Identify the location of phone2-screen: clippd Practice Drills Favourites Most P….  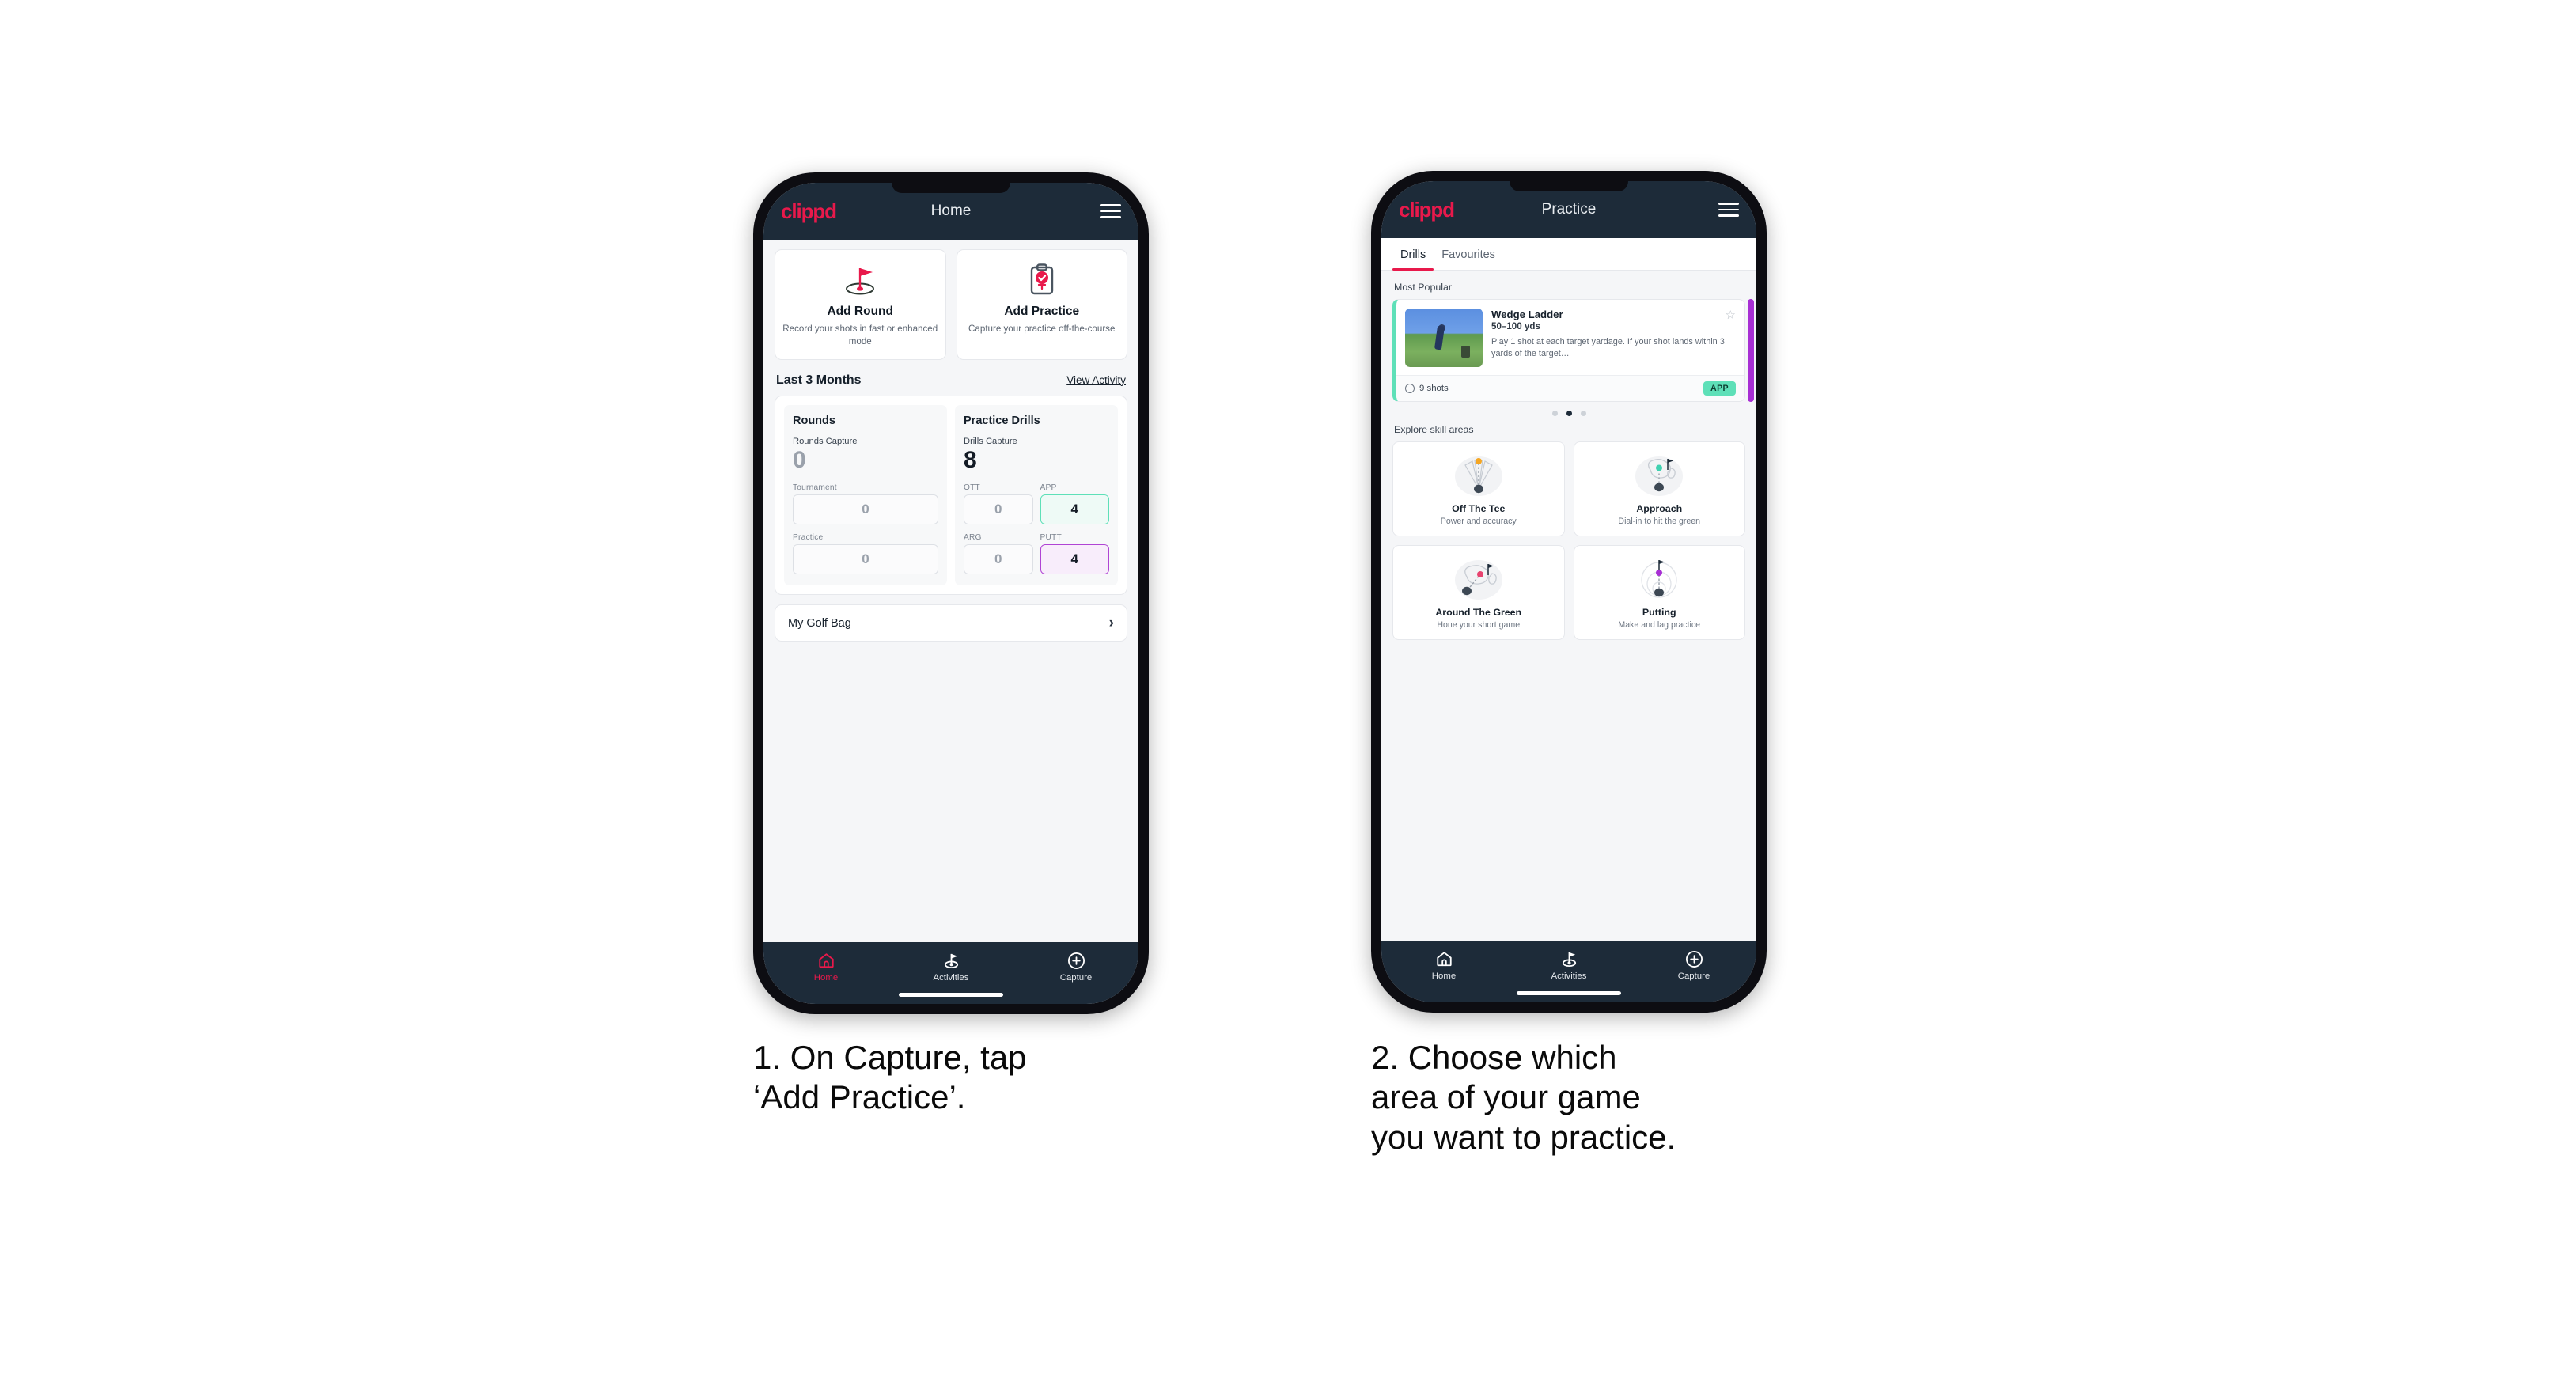
(1568, 592).